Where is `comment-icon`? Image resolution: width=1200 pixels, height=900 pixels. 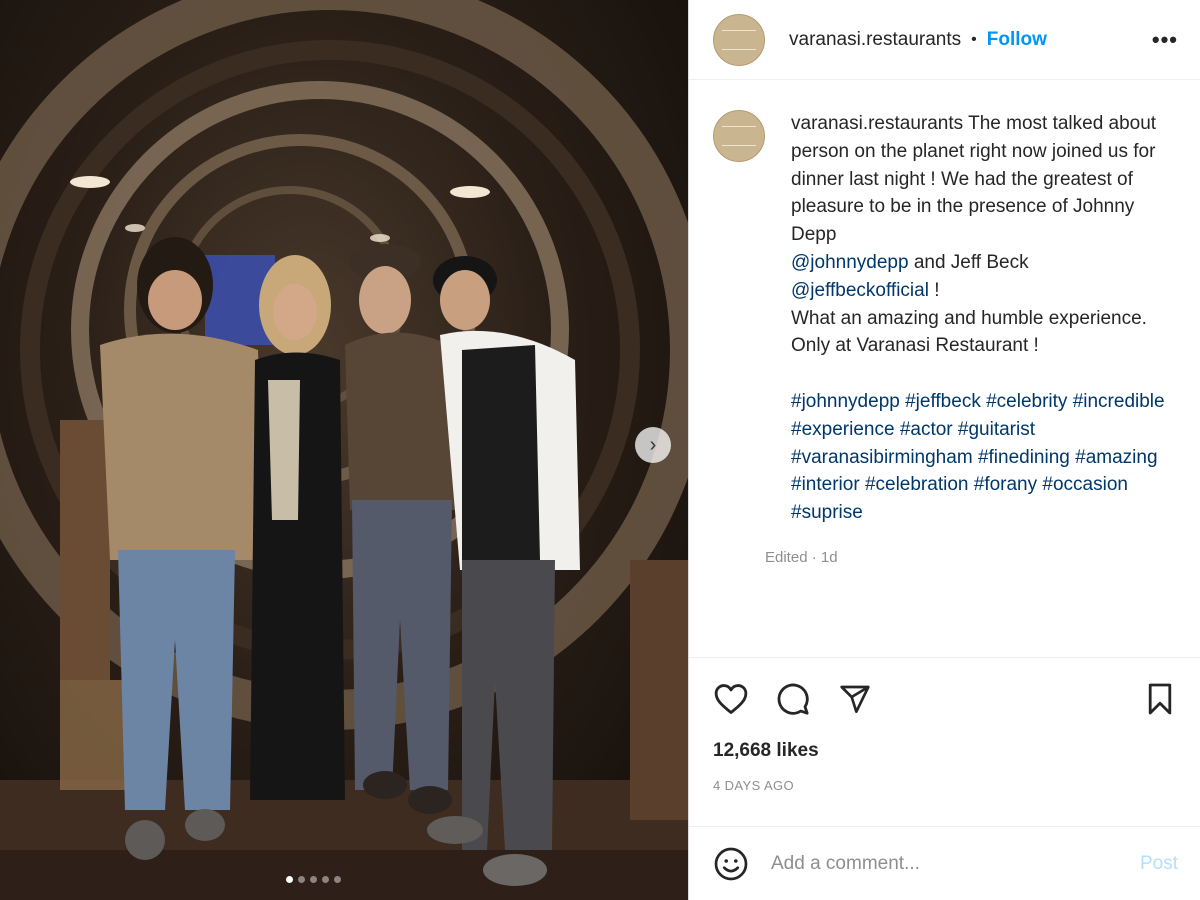 comment-icon is located at coordinates (793, 699).